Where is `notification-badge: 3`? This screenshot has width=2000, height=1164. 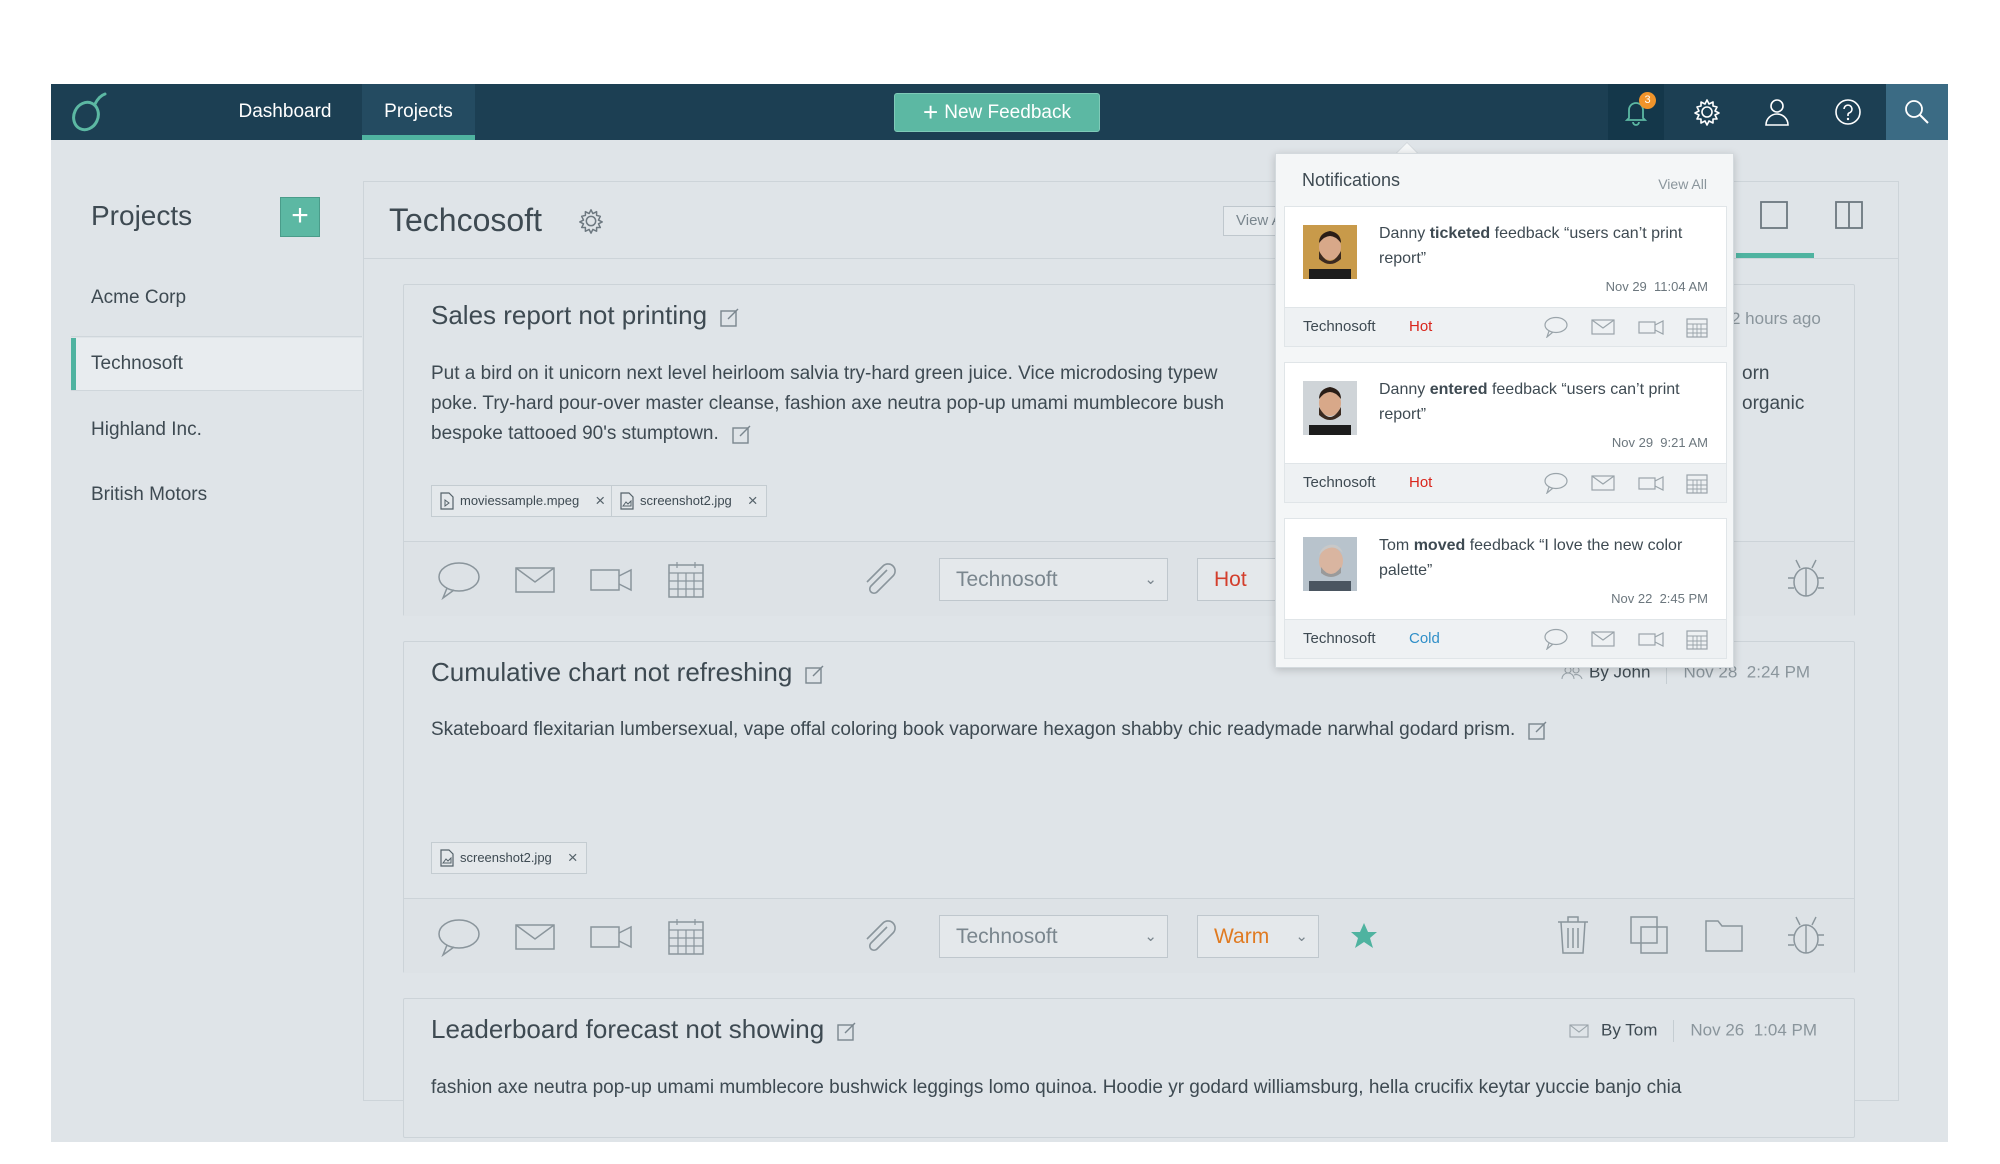 notification-badge: 3 is located at coordinates (1647, 100).